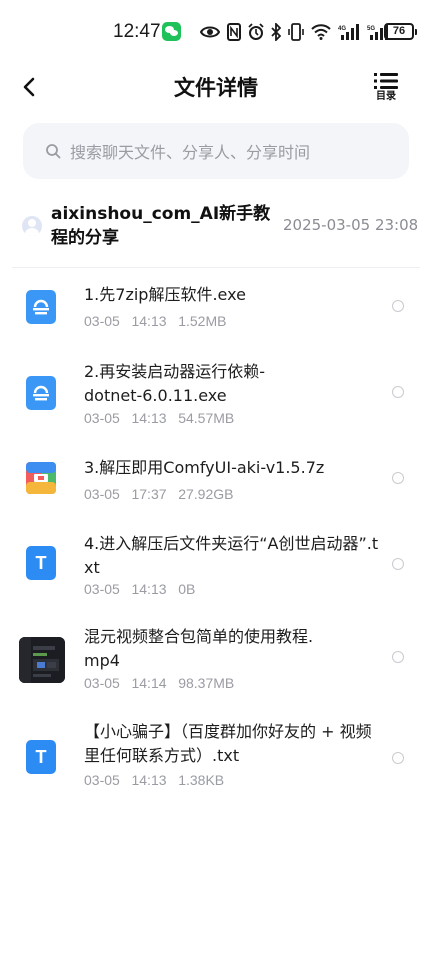 This screenshot has height=960, width=432. Describe the element at coordinates (199, 648) in the screenshot. I see `file-name: 混元视频整合包简单的使用教程.mp4` at that location.